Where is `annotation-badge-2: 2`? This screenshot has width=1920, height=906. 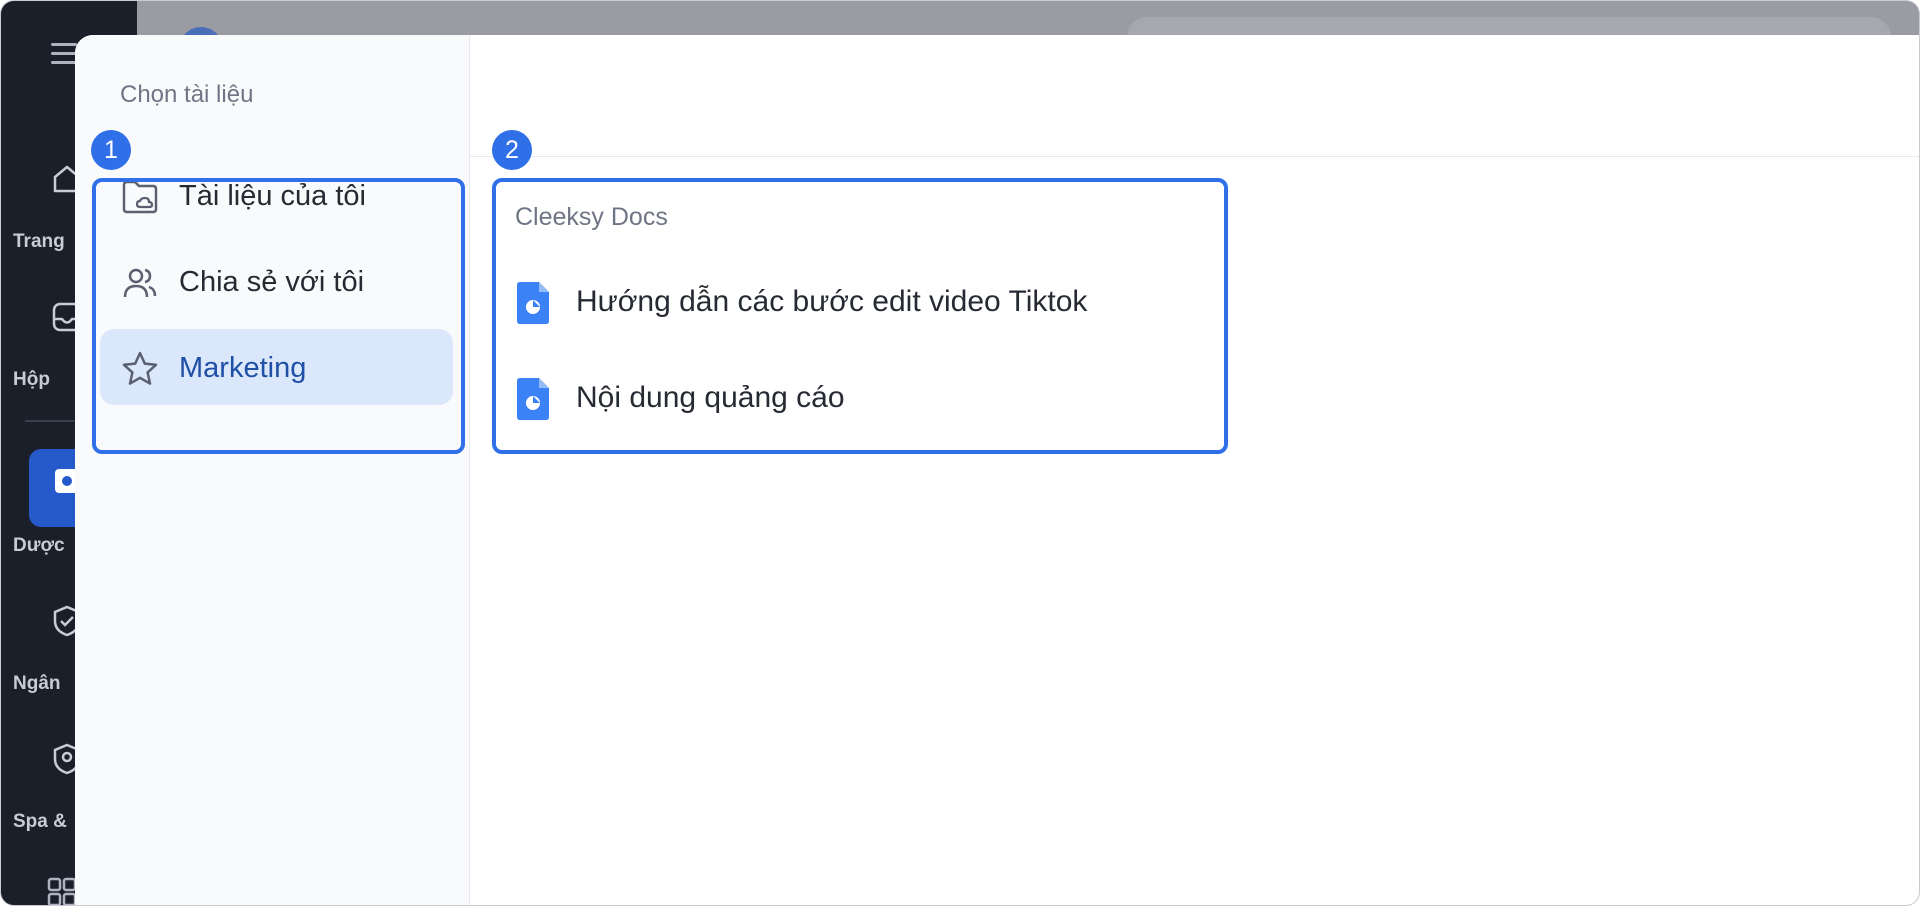 annotation-badge-2: 2 is located at coordinates (512, 150).